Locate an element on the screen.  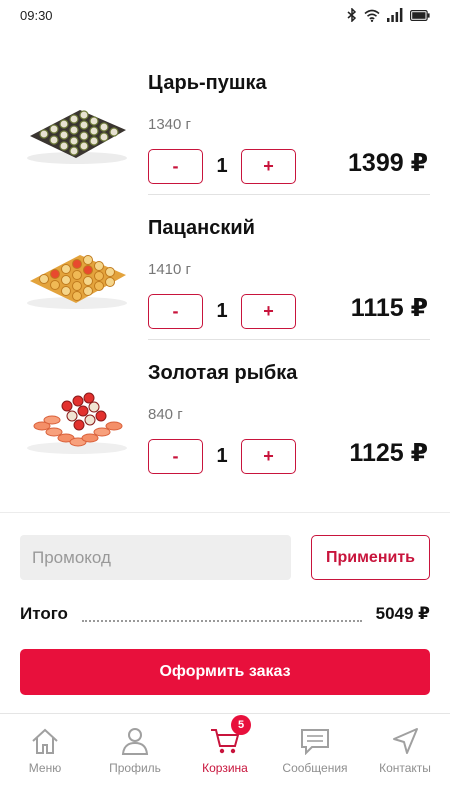
product-weight: 840 г is located at coordinates (165, 414).